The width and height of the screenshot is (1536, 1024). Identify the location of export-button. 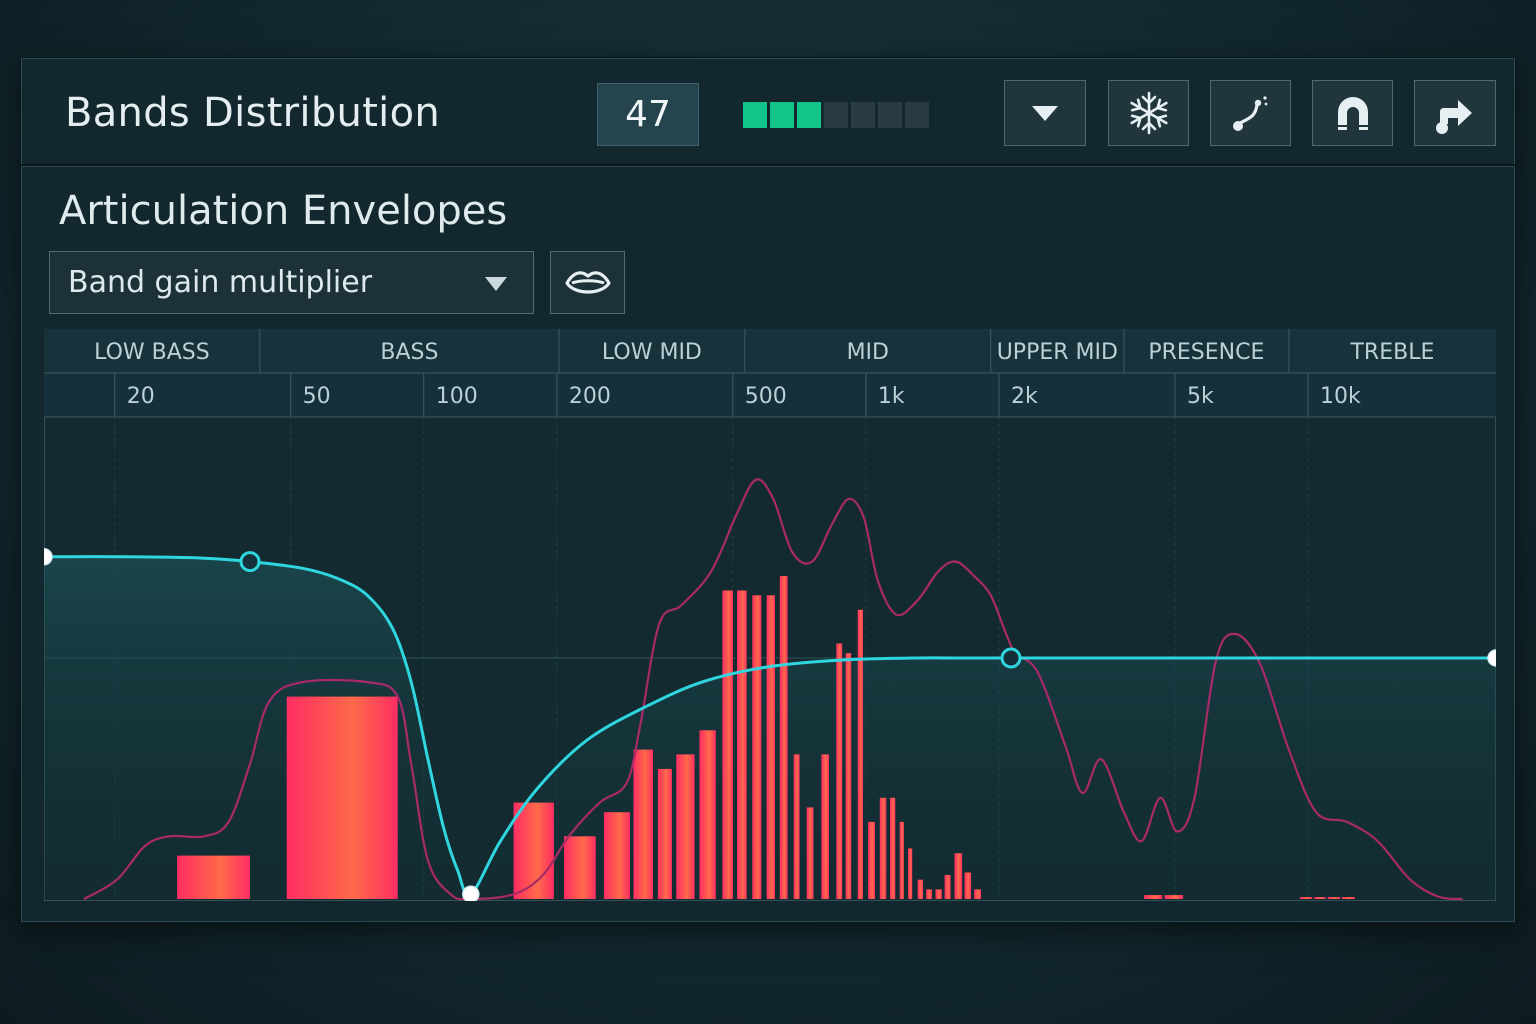
(1455, 113).